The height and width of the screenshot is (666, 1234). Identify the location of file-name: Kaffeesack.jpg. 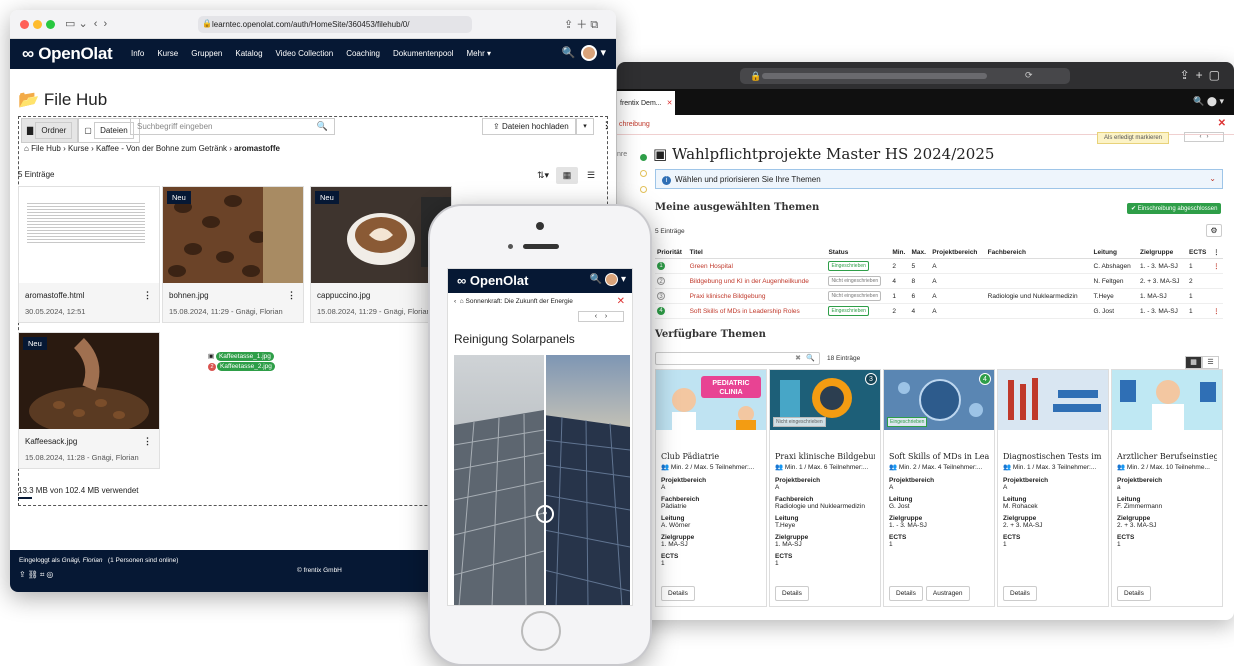
(51, 441).